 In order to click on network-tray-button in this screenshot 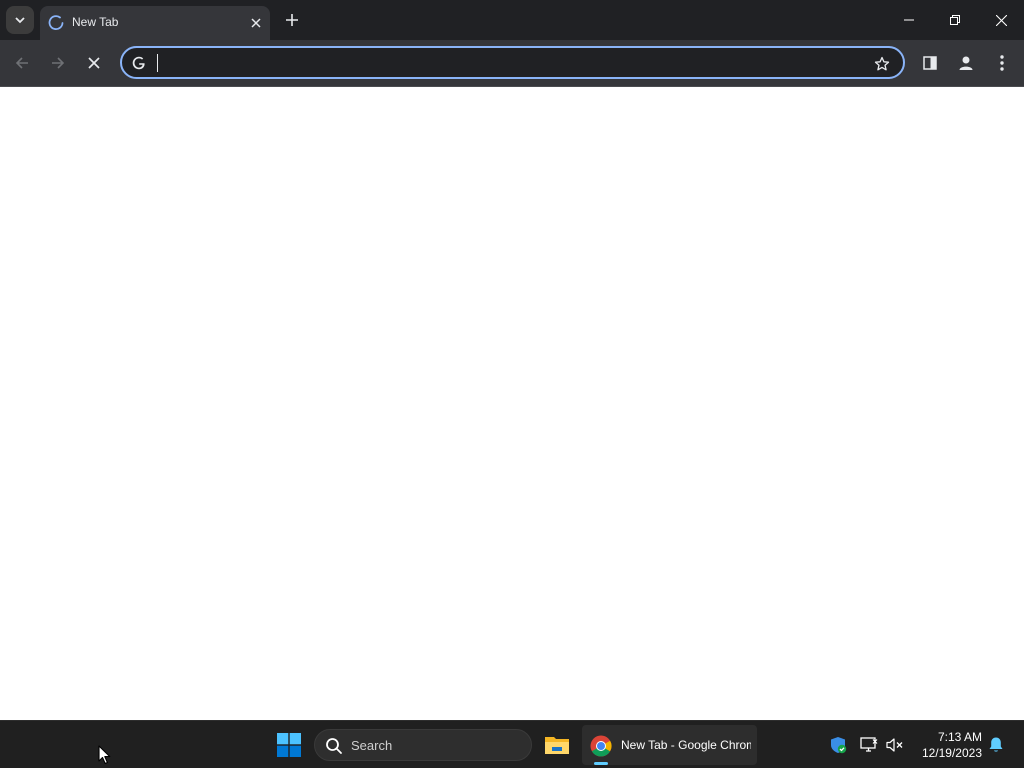, I will do `click(869, 745)`.